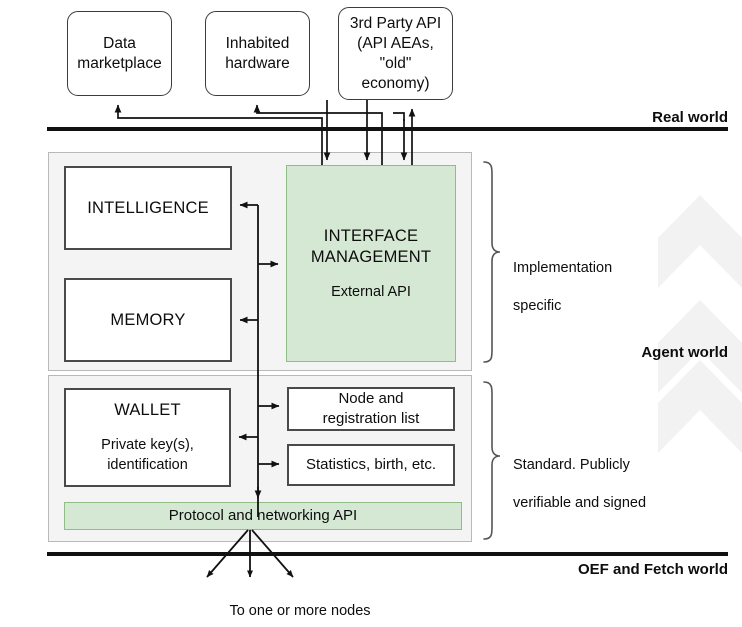  Describe the element at coordinates (147, 410) in the screenshot. I see `wallet-title: WALLET` at that location.